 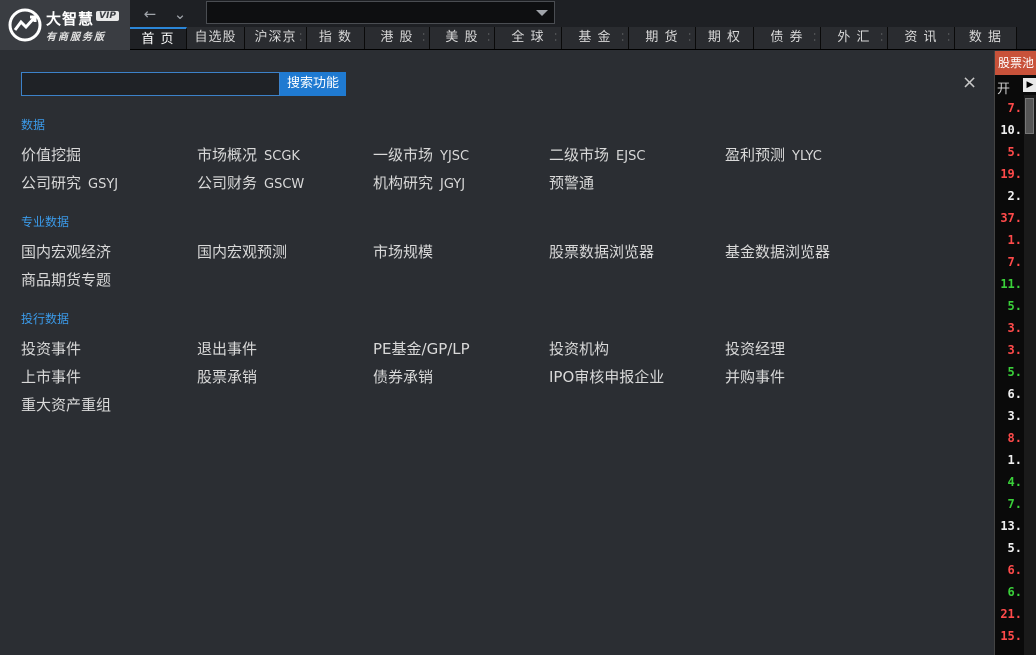 What do you see at coordinates (421, 154) in the screenshot?
I see `function-link: 一级市场 YJSC` at bounding box center [421, 154].